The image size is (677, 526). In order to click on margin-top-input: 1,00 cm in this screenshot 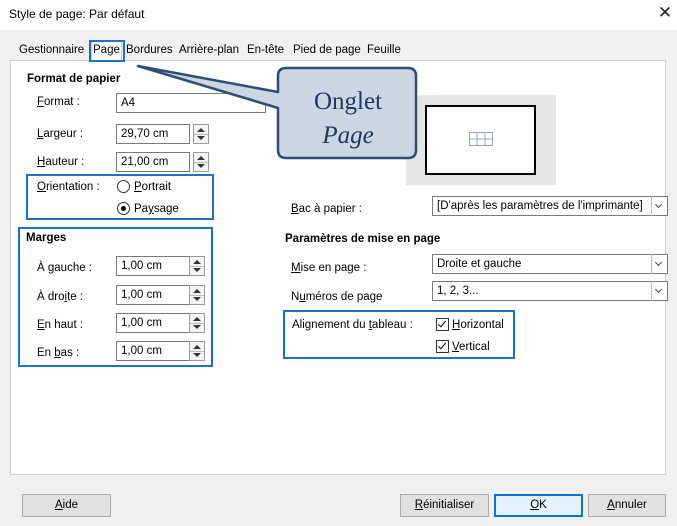, I will do `click(153, 323)`.